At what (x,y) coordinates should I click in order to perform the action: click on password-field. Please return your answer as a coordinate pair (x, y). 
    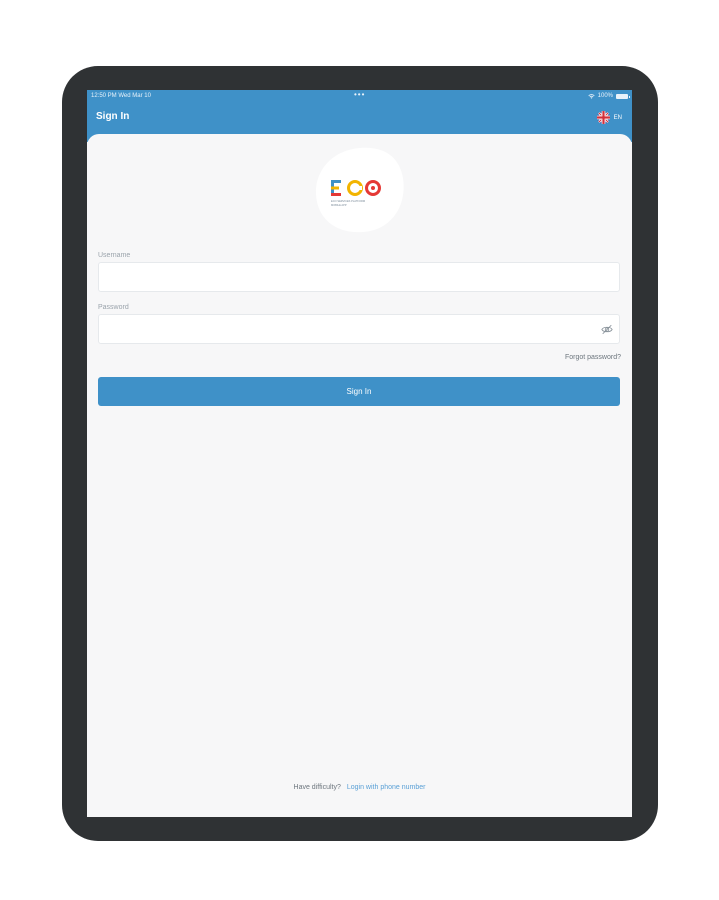
    Looking at the image, I should click on (359, 329).